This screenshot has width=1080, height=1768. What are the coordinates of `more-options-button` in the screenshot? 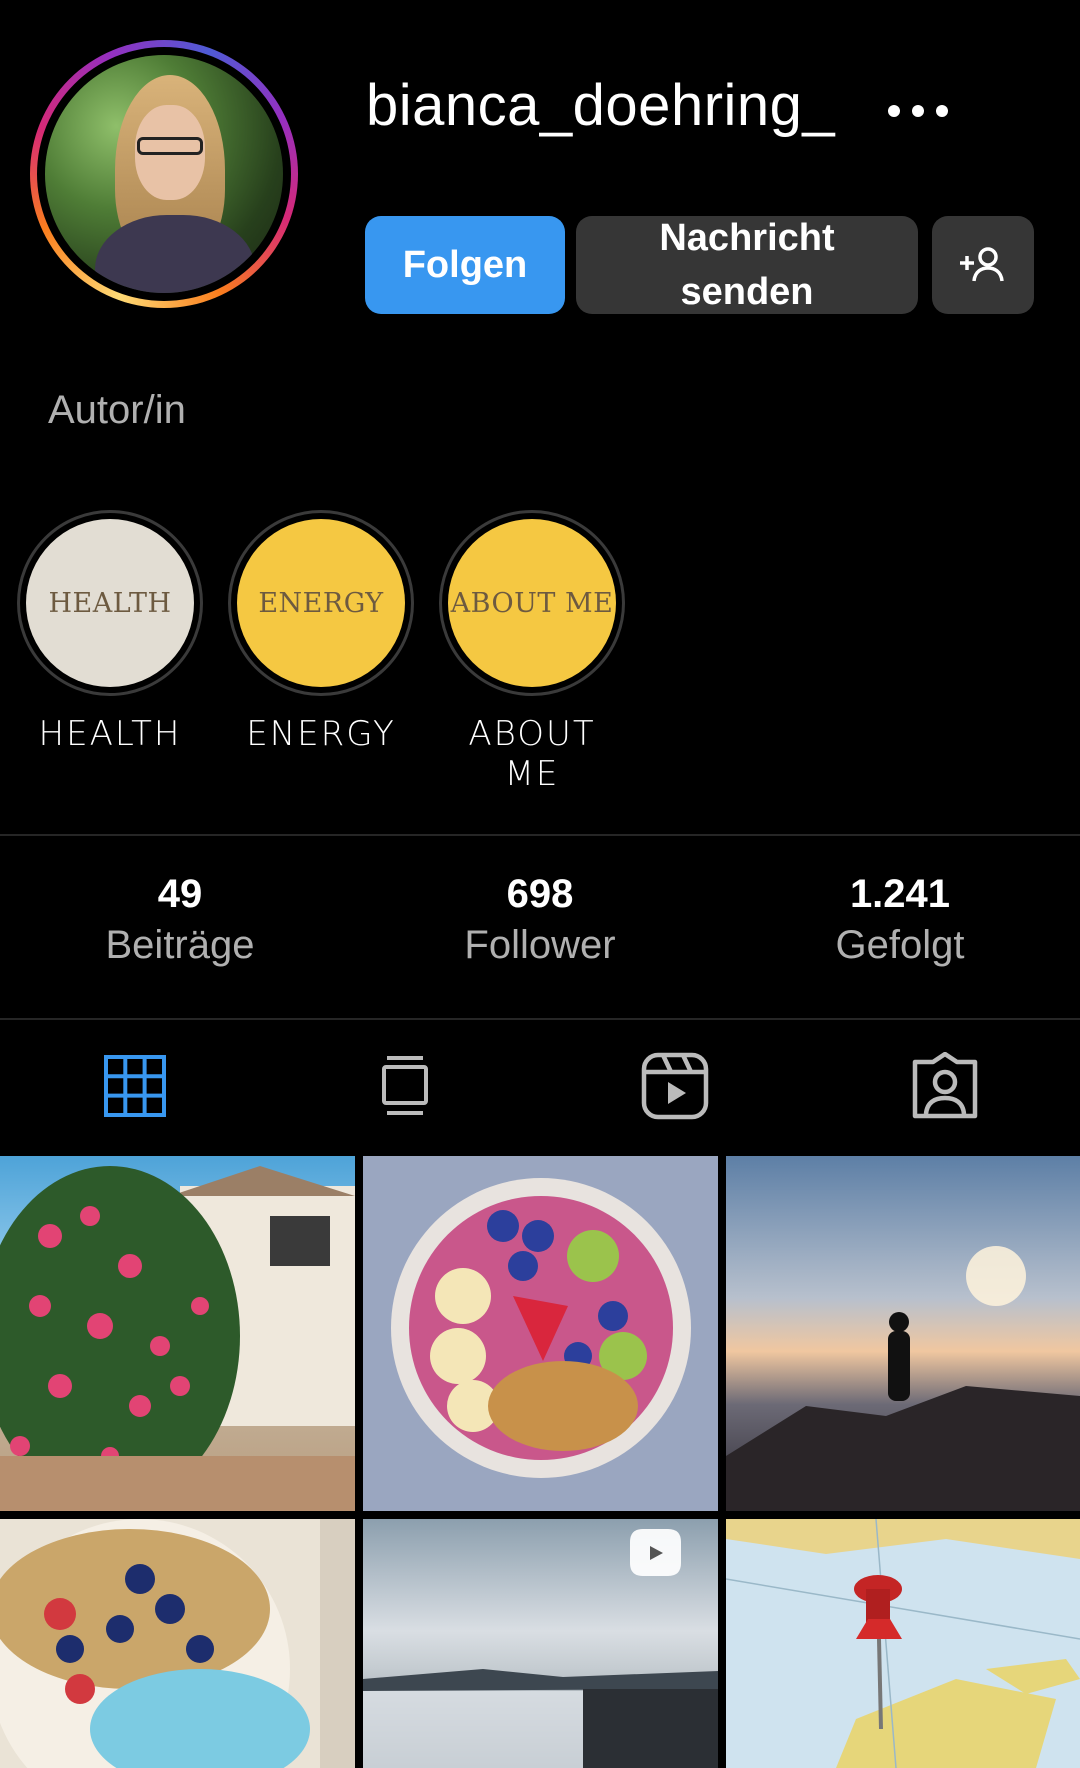 It's located at (923, 111).